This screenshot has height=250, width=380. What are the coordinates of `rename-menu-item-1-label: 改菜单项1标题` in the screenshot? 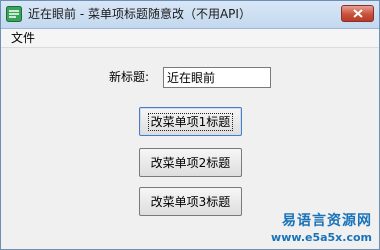 It's located at (190, 122).